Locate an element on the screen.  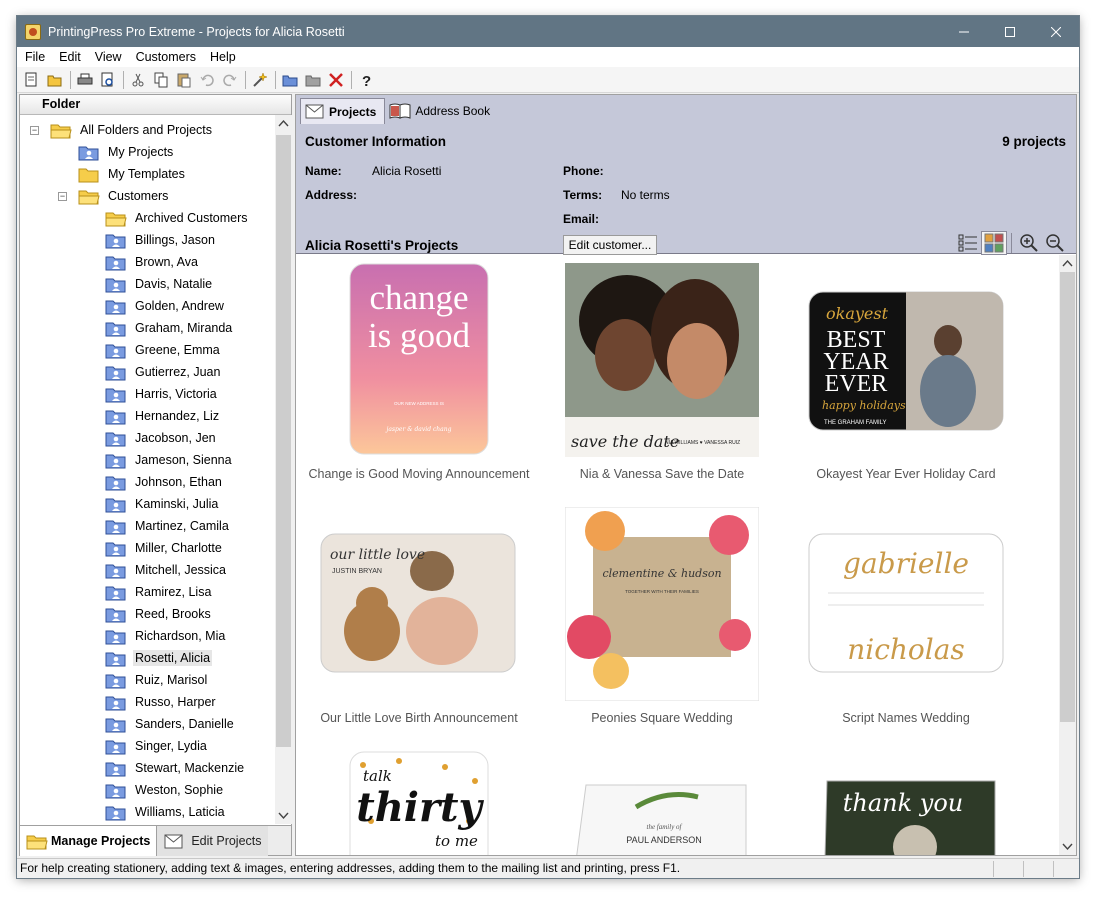
minimize-button is located at coordinates (964, 31).